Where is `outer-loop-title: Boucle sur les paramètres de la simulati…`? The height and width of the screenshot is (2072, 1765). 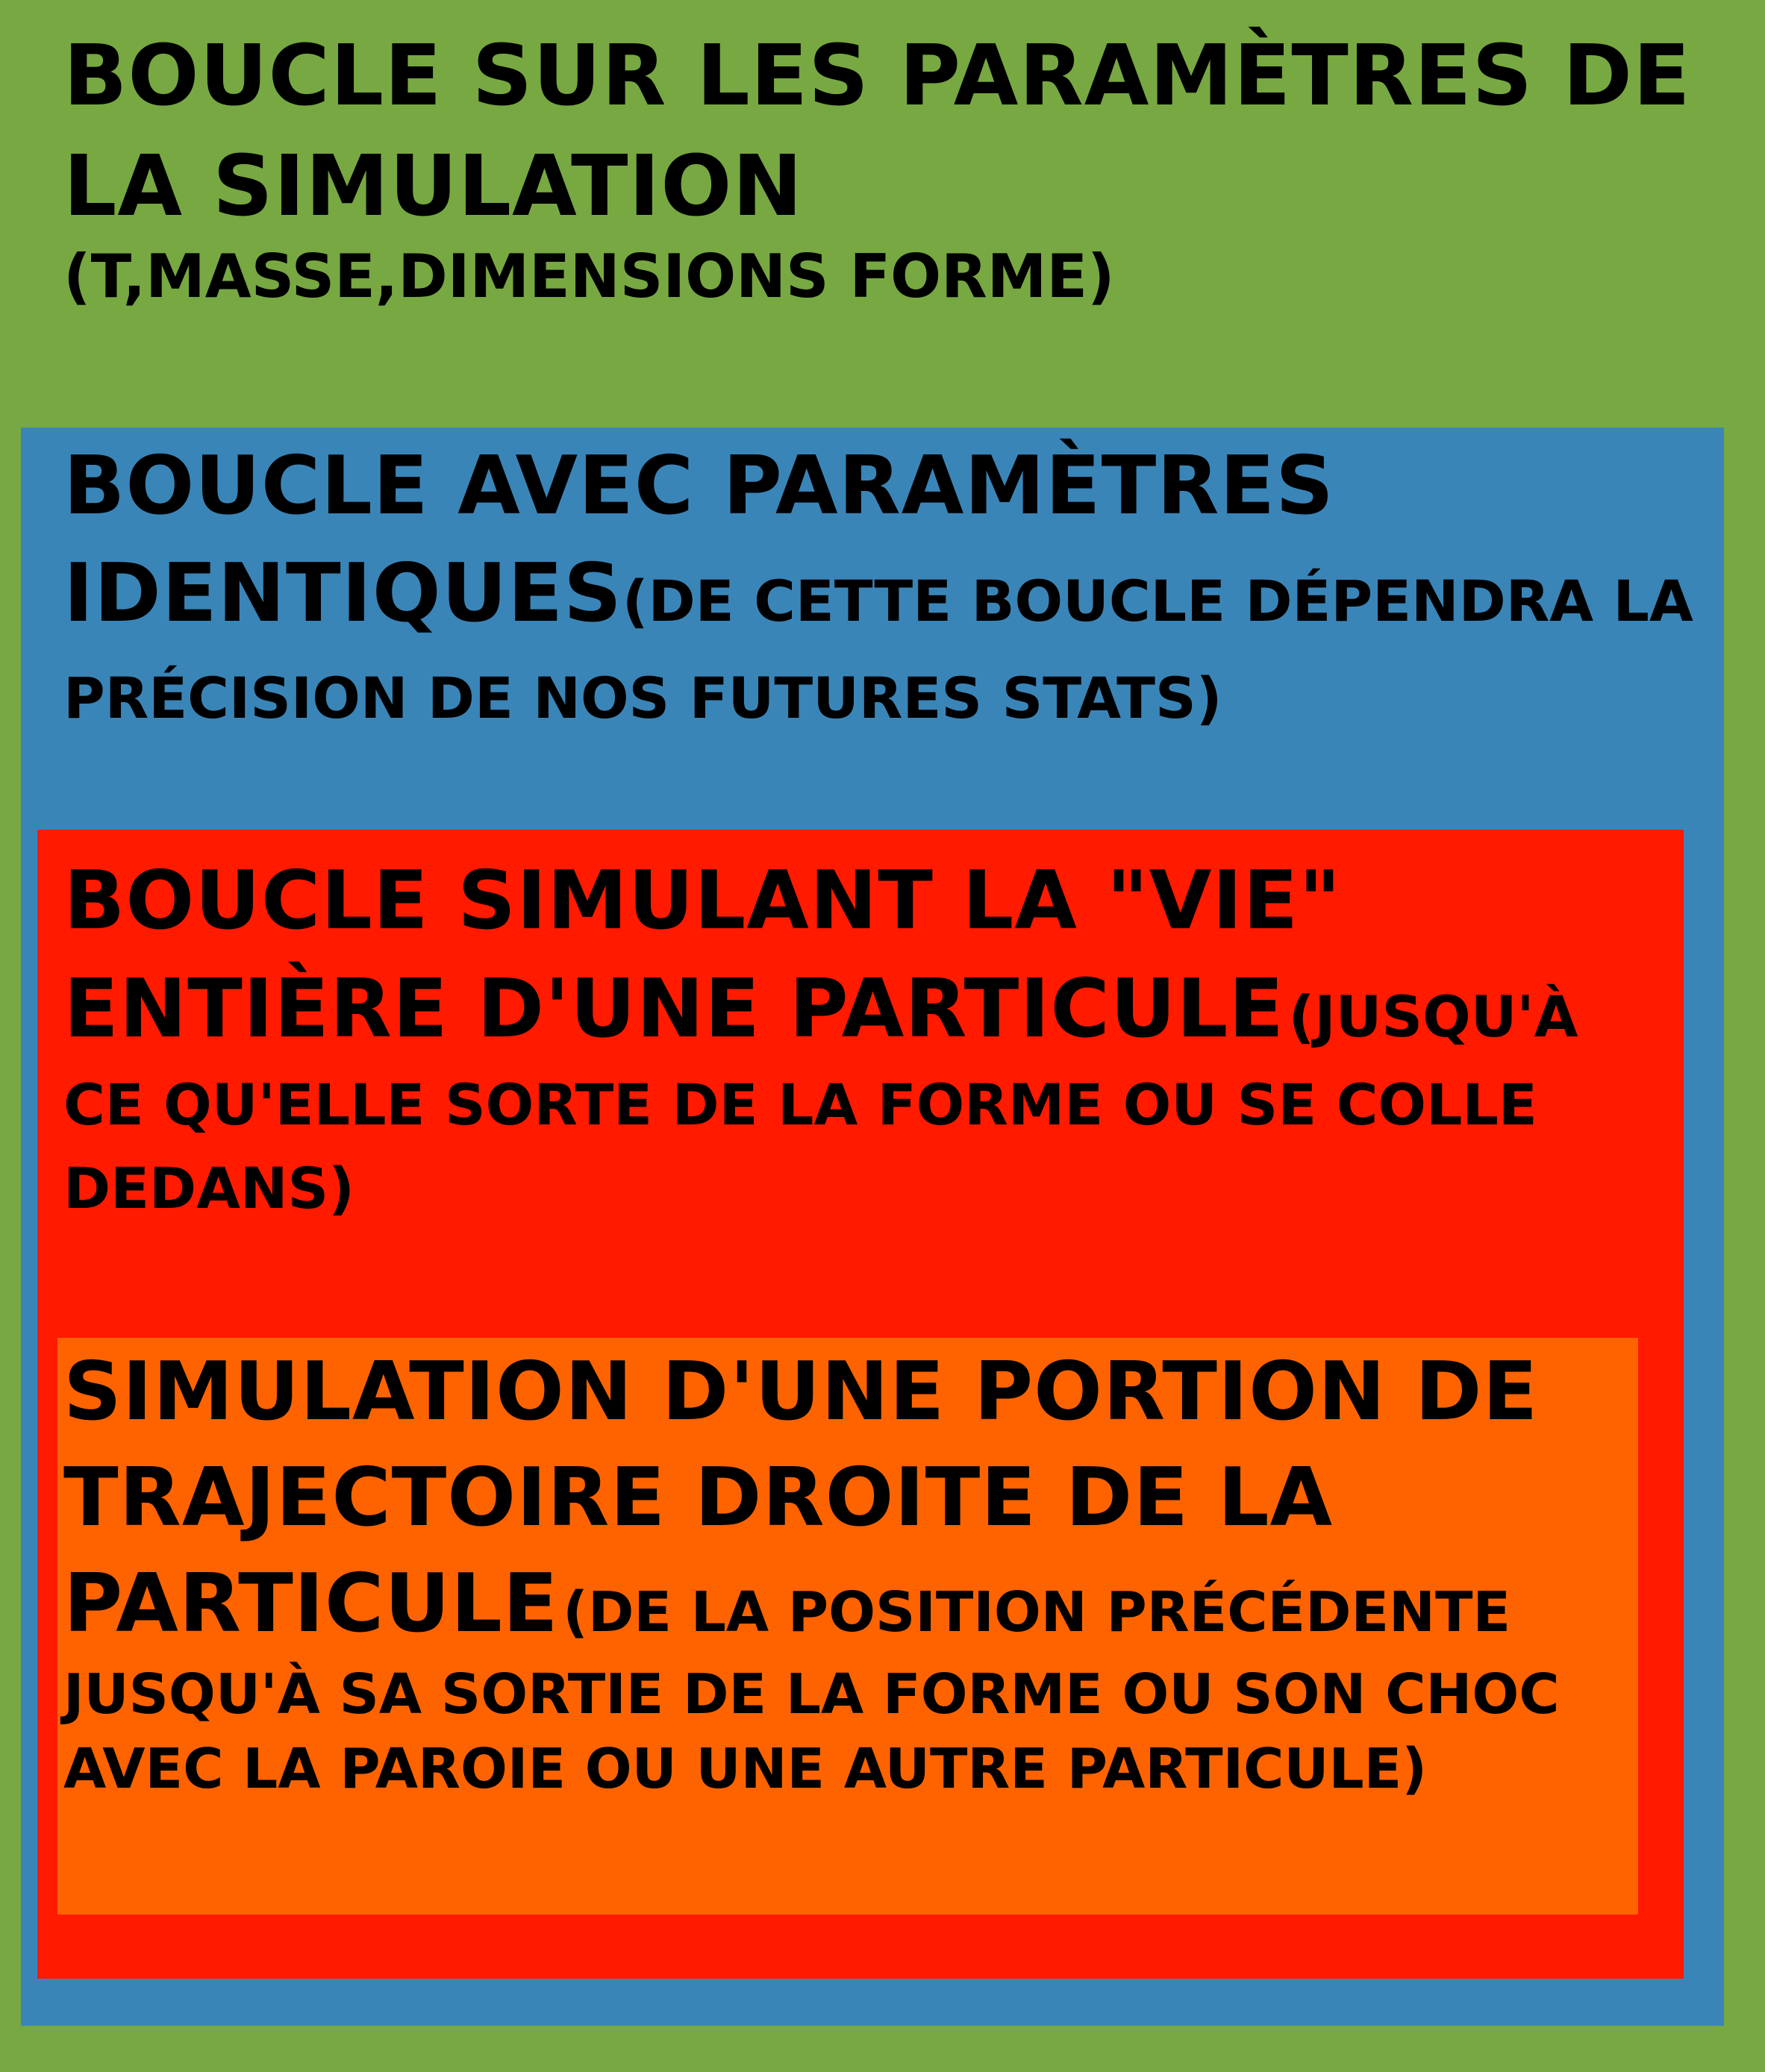 outer-loop-title: Boucle sur les paramètres de la simulati… is located at coordinates (877, 131).